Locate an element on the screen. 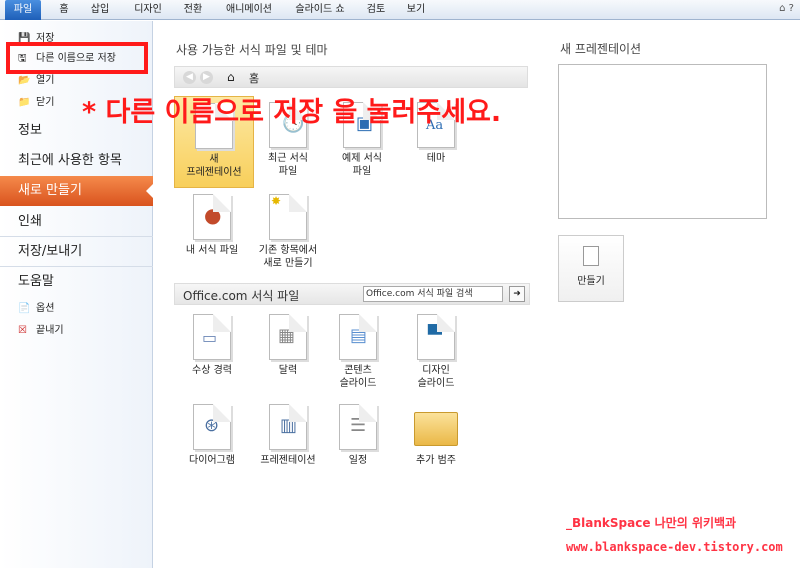 This screenshot has height=568, width=800. nav-open: 📂 열기 is located at coordinates (76, 81).